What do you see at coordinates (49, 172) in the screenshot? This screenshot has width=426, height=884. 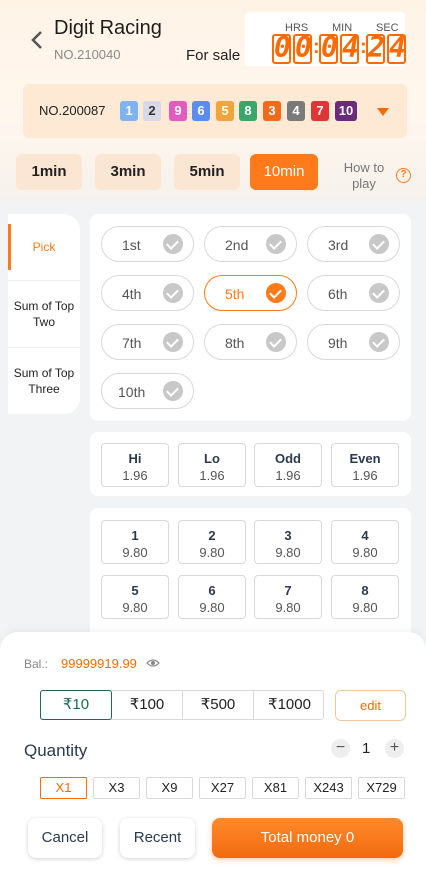 I see `tab-1min: 1min` at bounding box center [49, 172].